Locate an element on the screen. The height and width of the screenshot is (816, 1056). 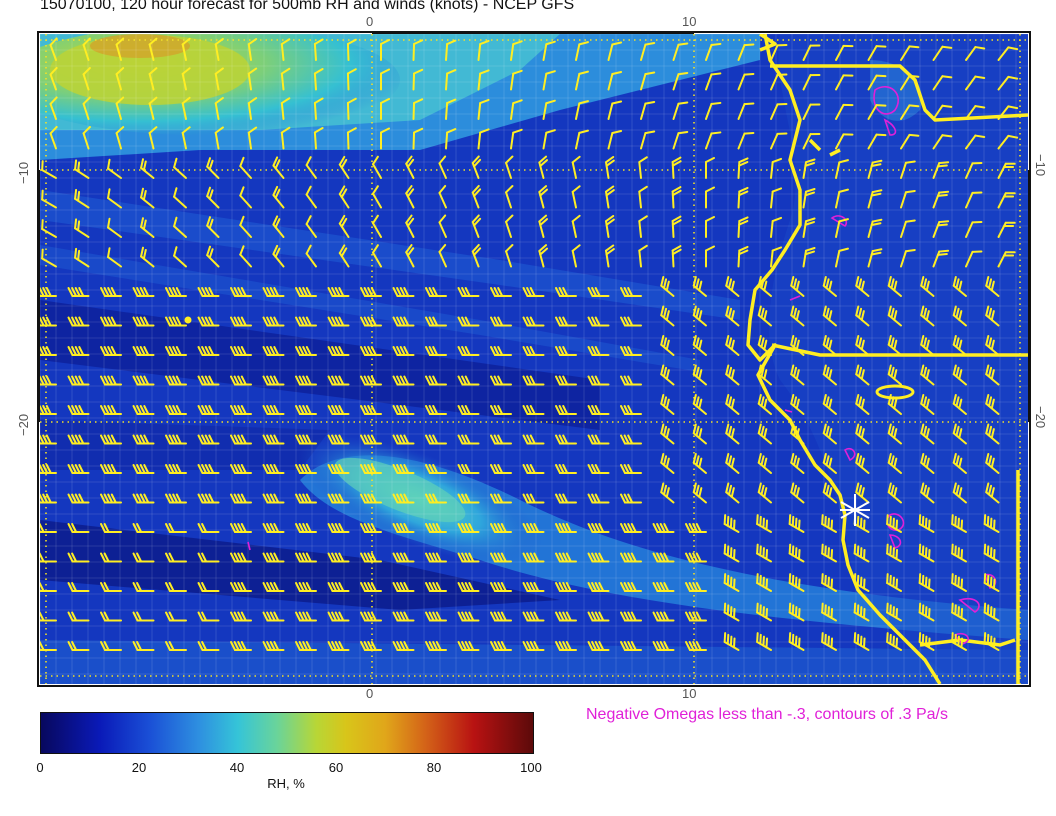
top-tick-1: 10 is located at coordinates (689, 21).